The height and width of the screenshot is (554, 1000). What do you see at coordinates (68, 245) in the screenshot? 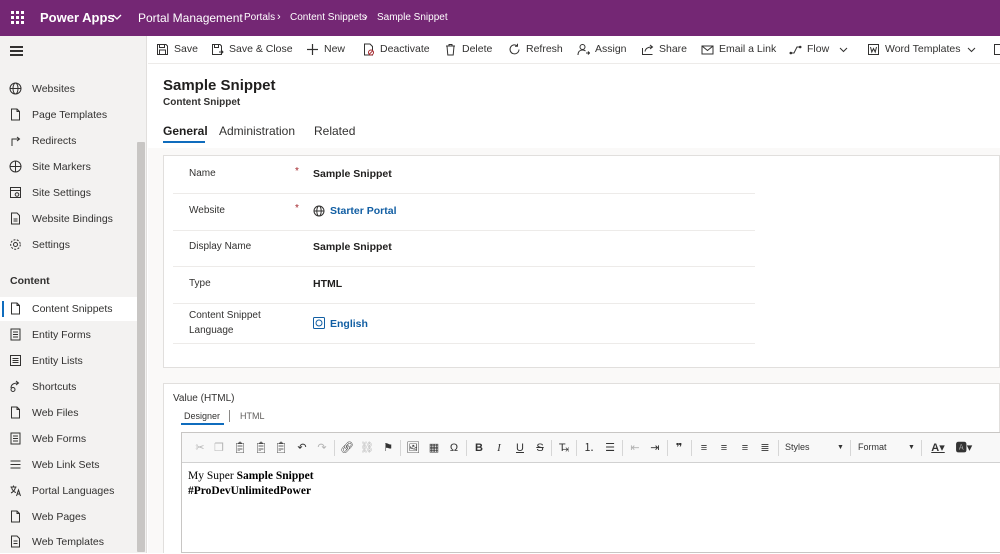
I see `sidebar-item-settings: Settings` at bounding box center [68, 245].